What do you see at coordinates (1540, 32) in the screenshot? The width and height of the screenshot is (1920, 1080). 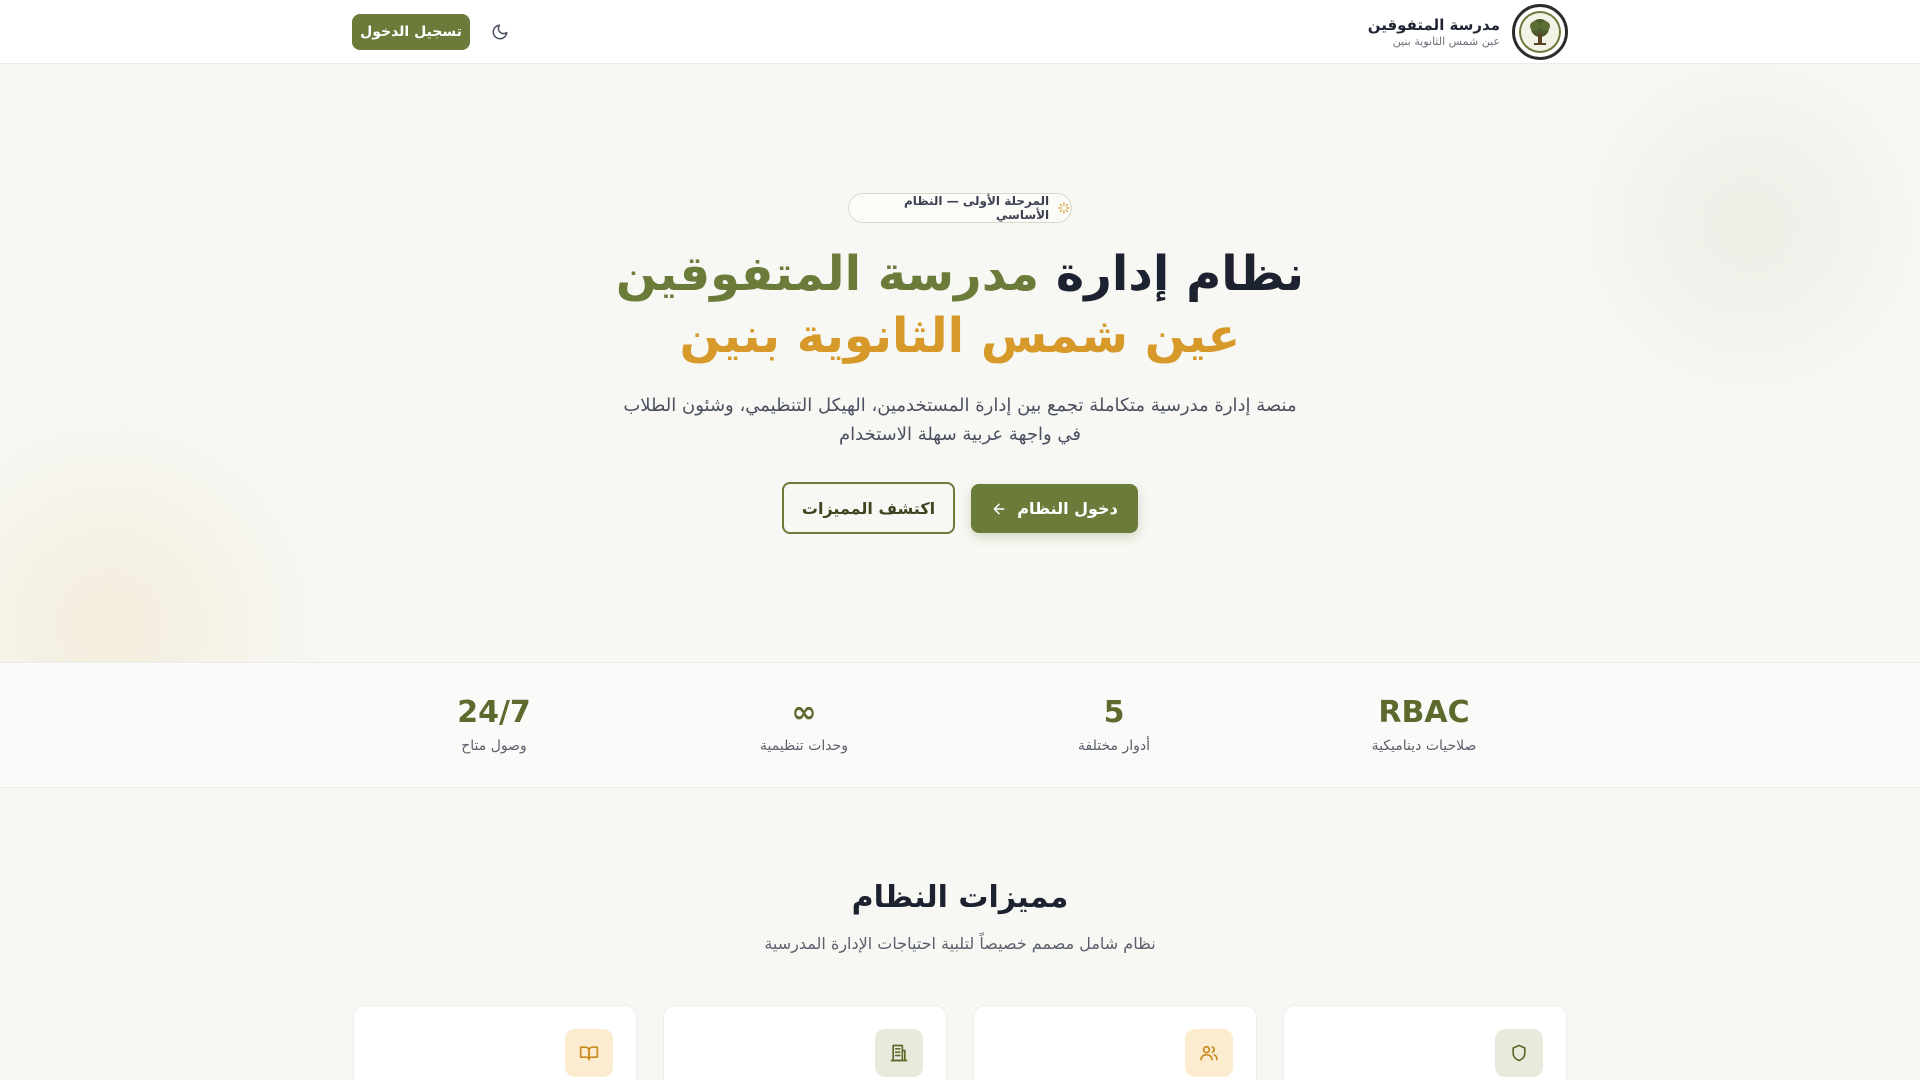 I see `school-logo-icon` at bounding box center [1540, 32].